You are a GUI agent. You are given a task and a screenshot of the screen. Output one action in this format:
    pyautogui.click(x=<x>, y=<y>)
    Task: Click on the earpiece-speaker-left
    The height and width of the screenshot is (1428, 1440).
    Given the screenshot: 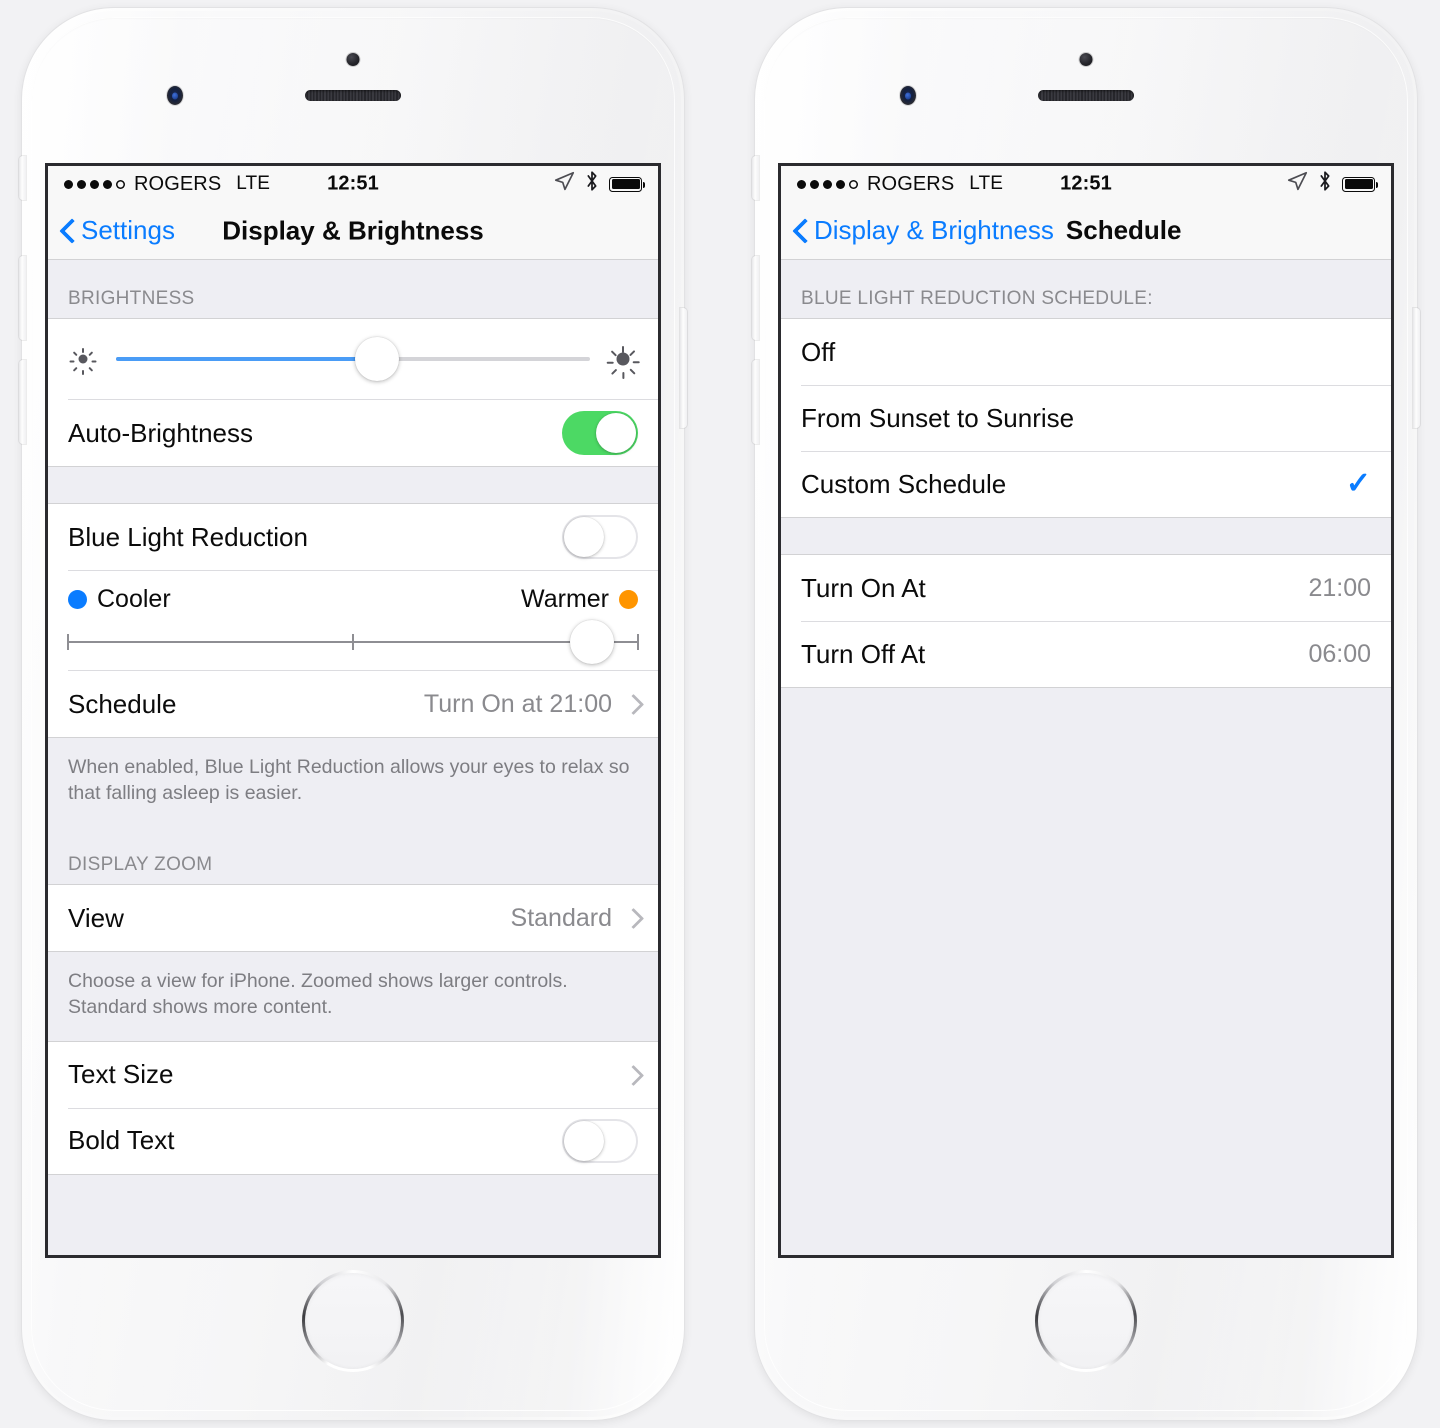 What is the action you would take?
    pyautogui.click(x=353, y=95)
    